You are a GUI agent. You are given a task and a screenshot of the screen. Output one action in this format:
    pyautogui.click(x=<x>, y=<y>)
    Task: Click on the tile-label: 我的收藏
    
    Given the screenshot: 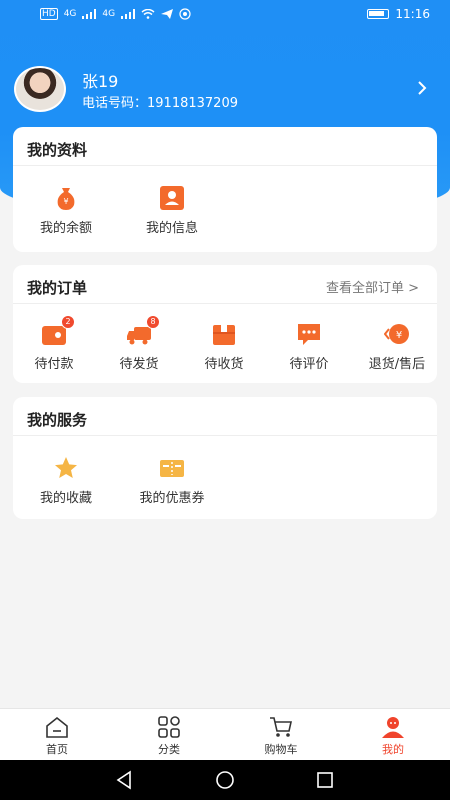 What is the action you would take?
    pyautogui.click(x=65, y=498)
    